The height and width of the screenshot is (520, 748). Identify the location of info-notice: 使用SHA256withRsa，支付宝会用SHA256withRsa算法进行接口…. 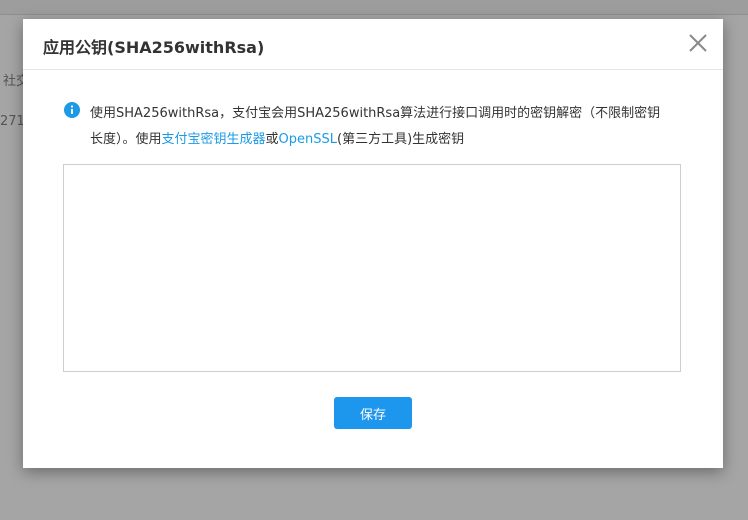
(364, 127).